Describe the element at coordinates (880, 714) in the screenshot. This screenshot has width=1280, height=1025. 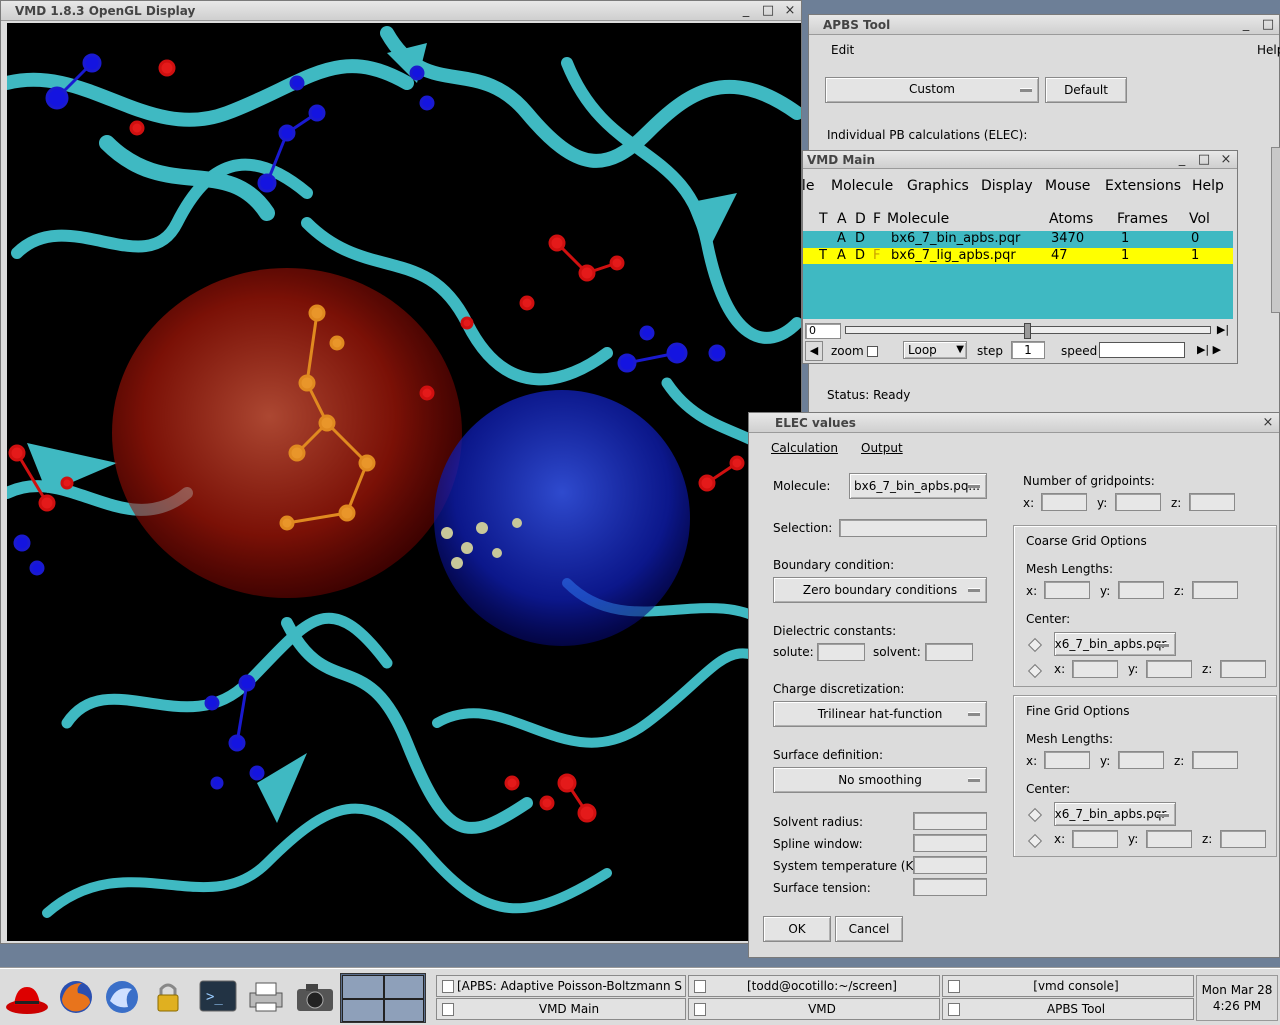
I see `charge-dropdown: Trilinear hat-function` at that location.